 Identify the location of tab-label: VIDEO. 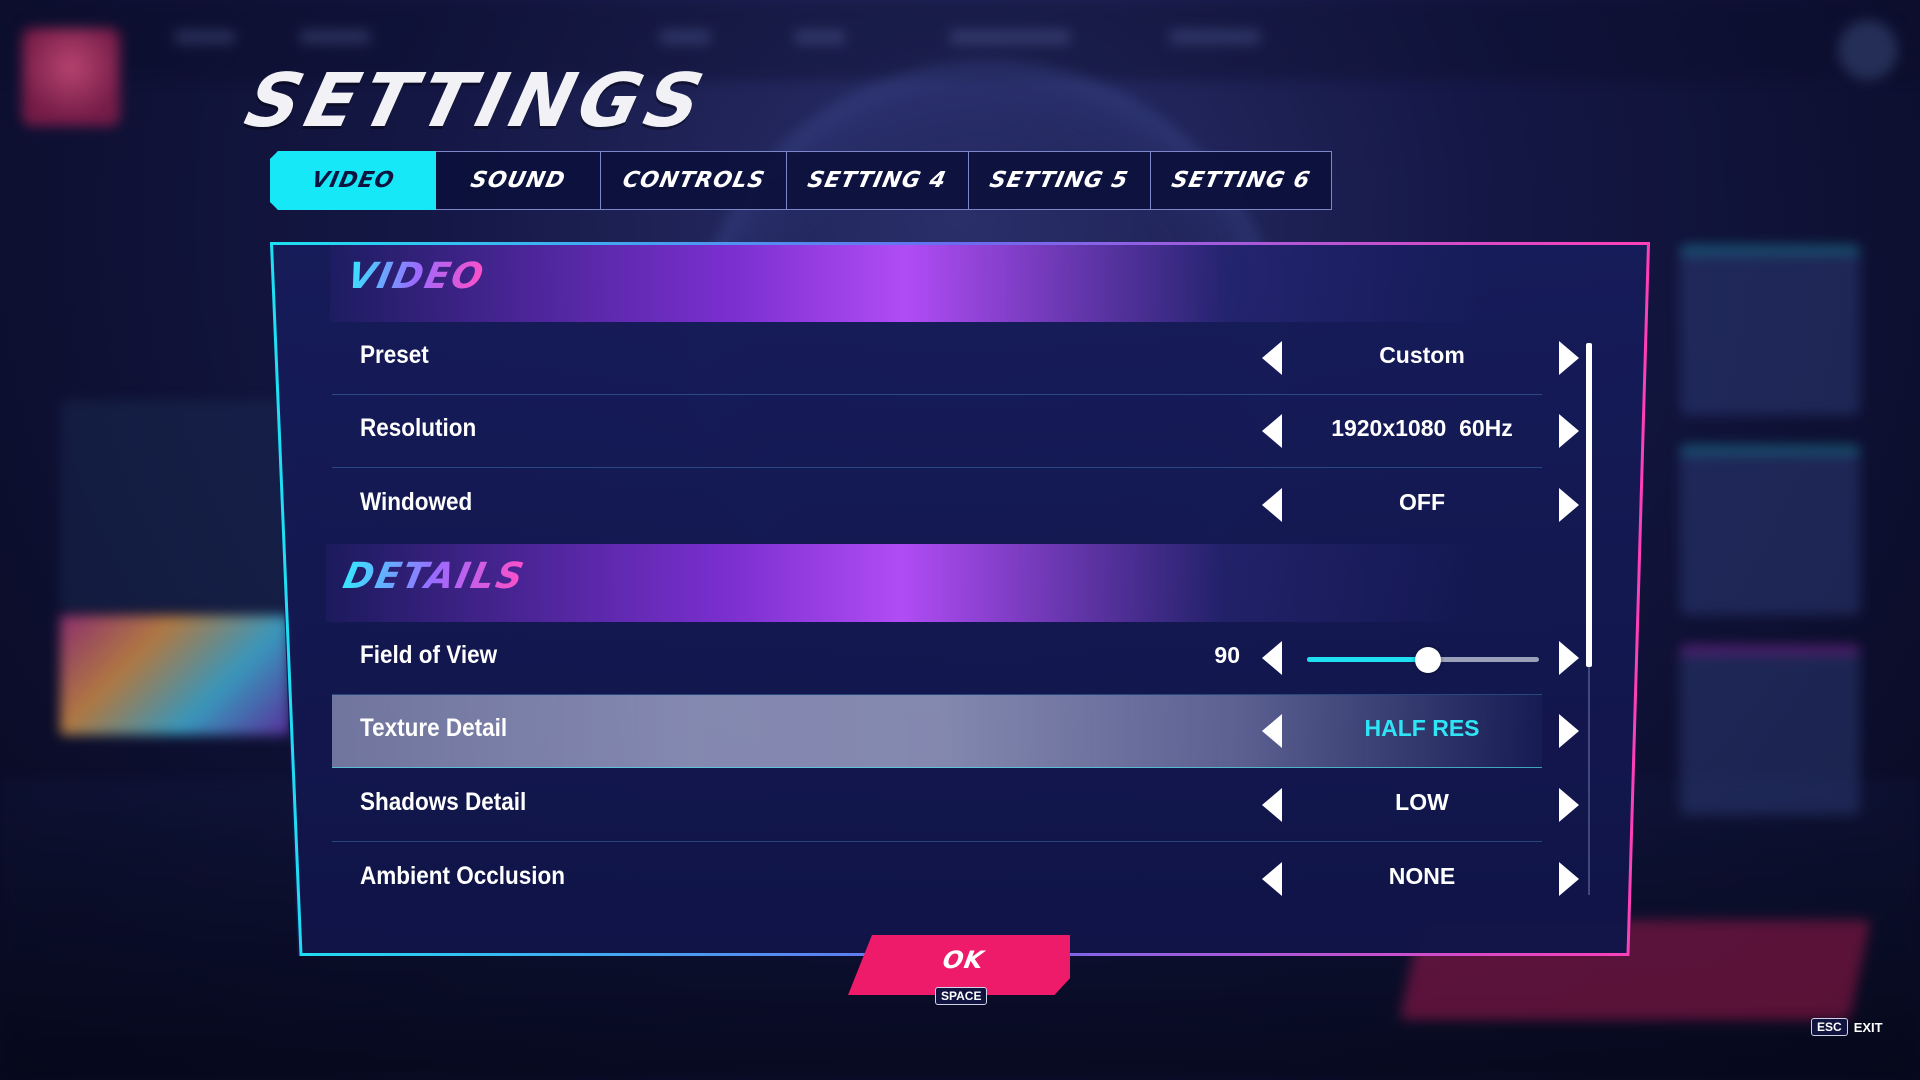
(353, 180).